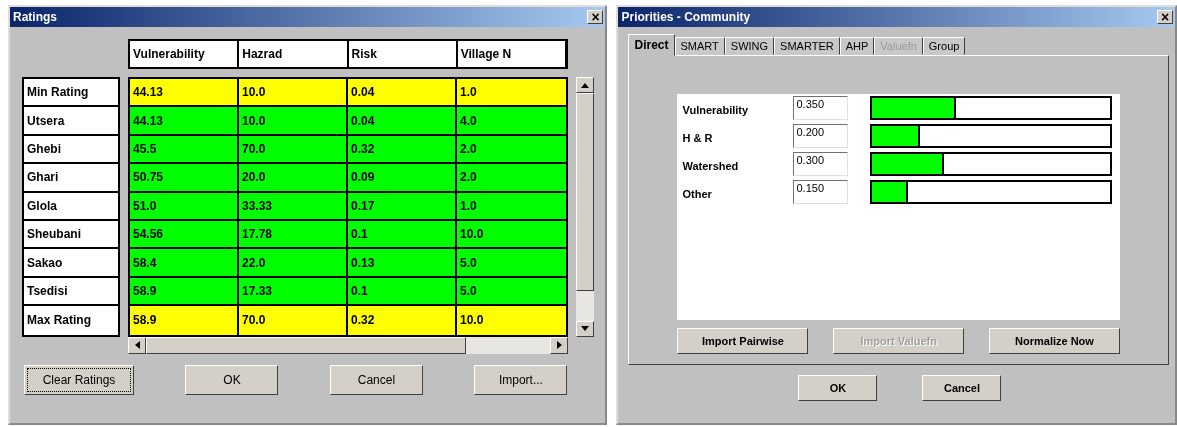  I want to click on scroll-down-button, so click(585, 328).